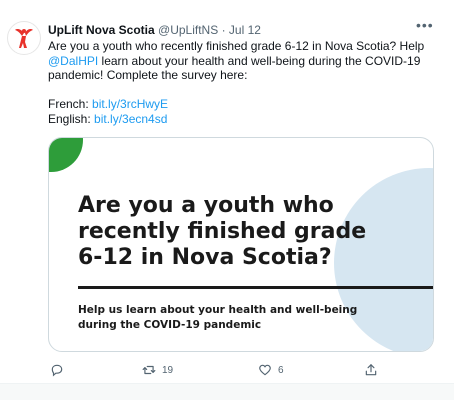  Describe the element at coordinates (205, 257) in the screenshot. I see `card-headline-line: 6-12 in Nova Scotia?` at that location.